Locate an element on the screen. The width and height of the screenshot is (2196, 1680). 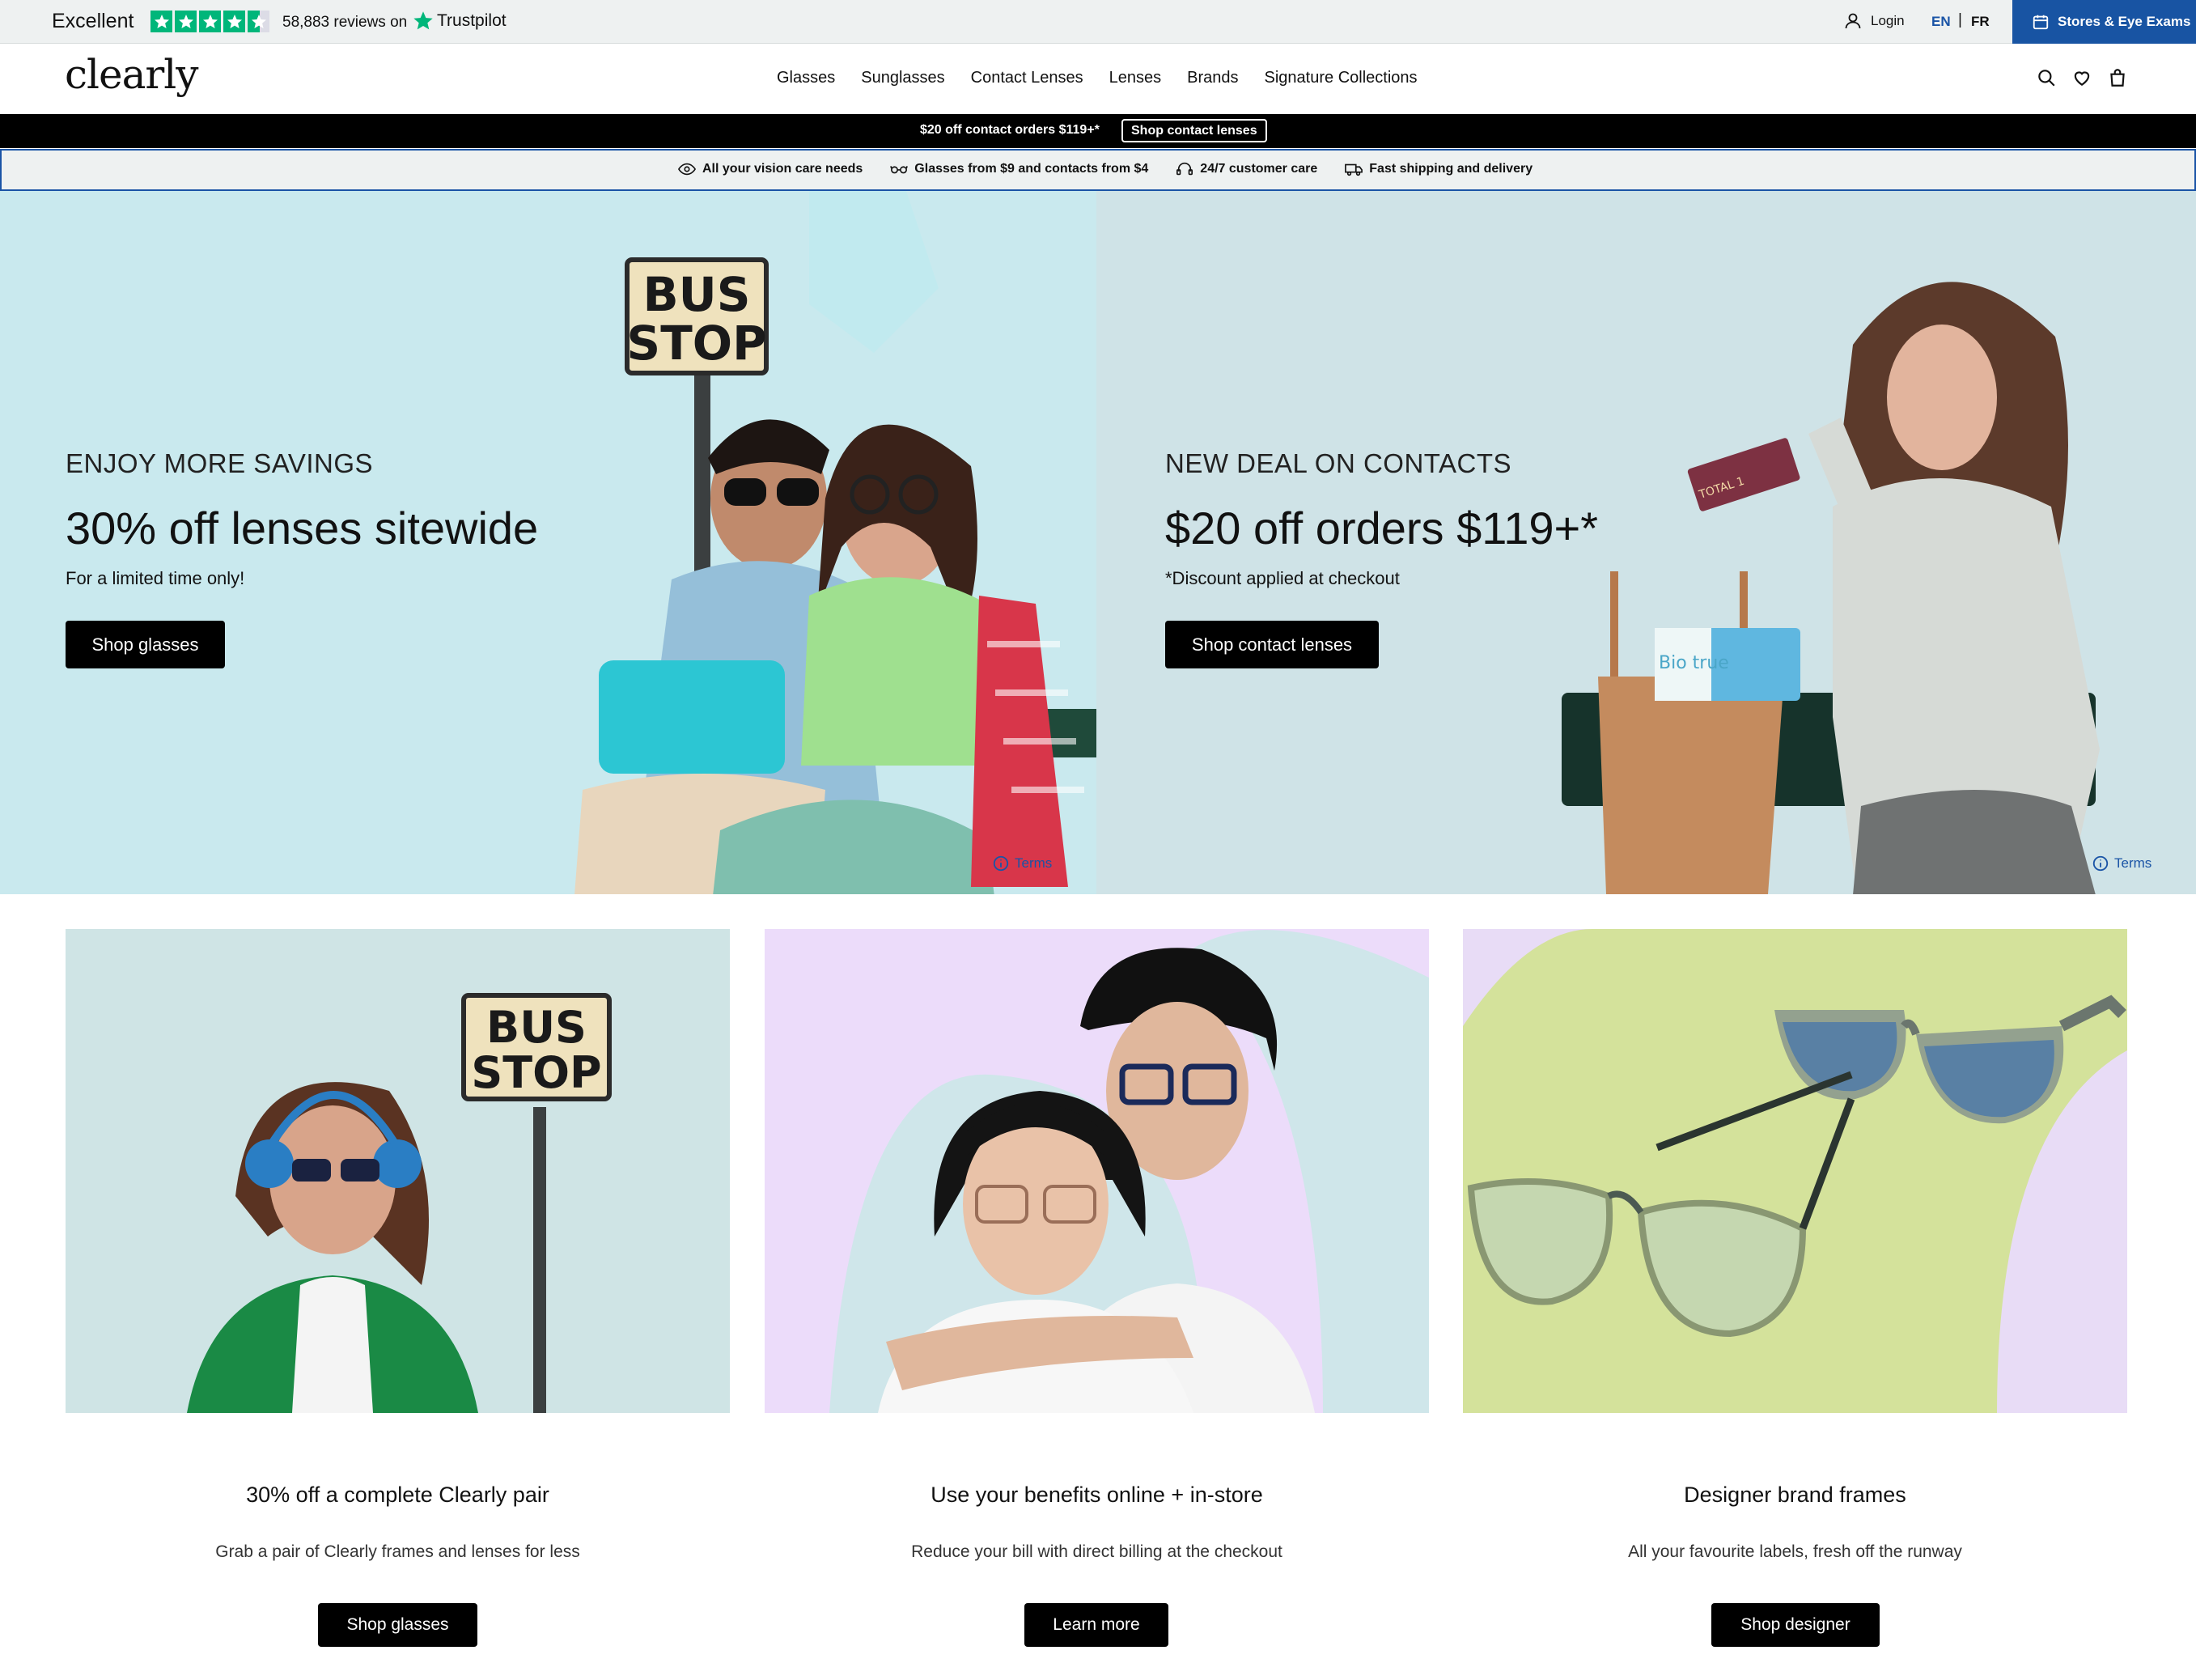
eye-icon is located at coordinates (687, 170).